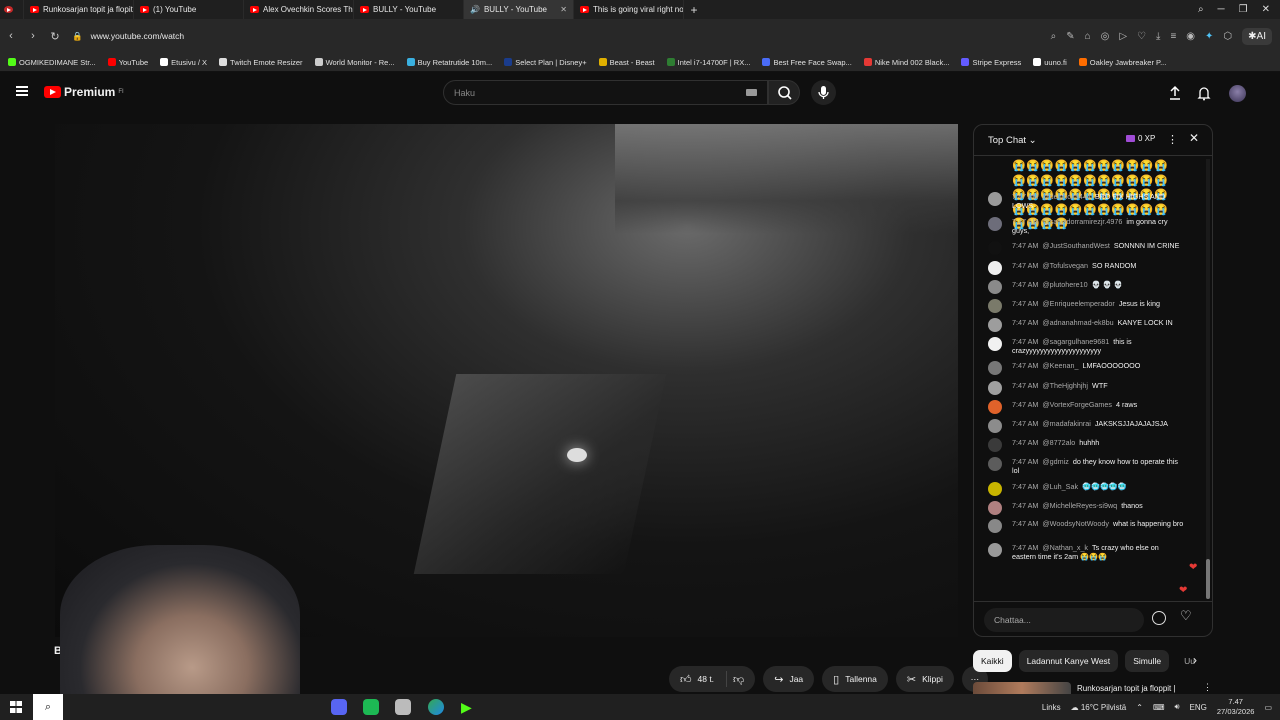  I want to click on chat-message: 7:47 AM @madafakinrai JAKSKSJJAJAJAJSJA, so click(1086, 426).